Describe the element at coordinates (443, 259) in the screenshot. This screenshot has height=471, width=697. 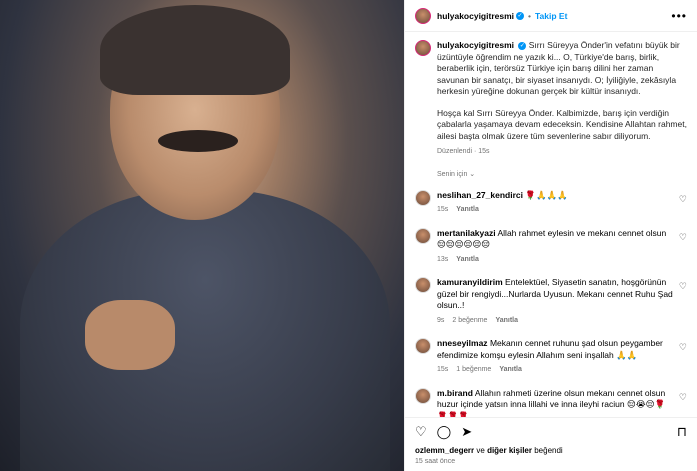
I see `comment-time: 13s` at that location.